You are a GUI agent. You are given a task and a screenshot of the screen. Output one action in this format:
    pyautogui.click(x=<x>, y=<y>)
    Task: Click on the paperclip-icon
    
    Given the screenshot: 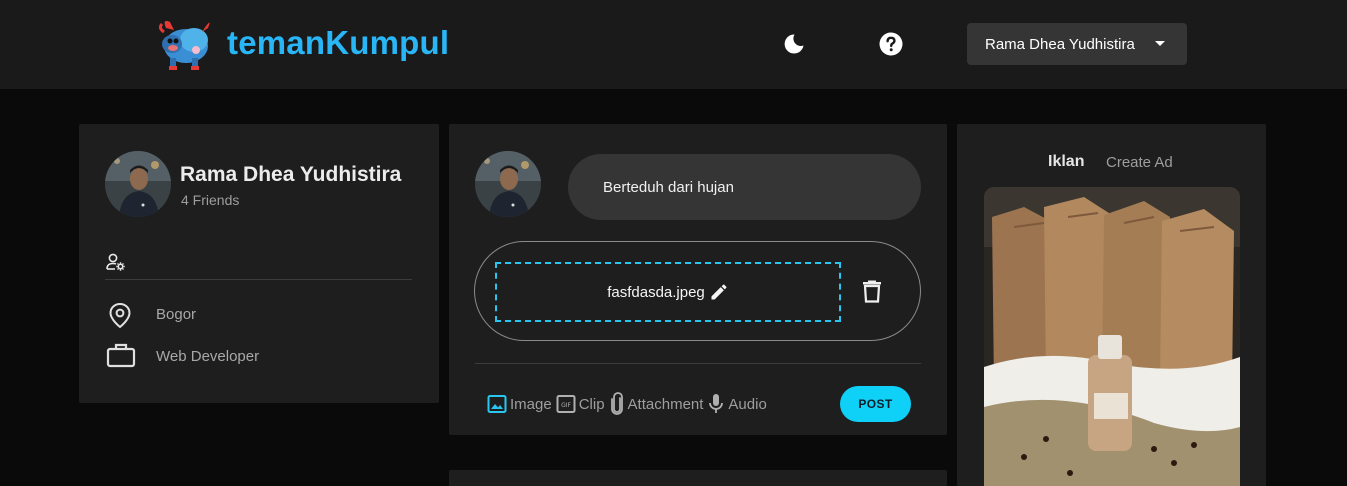 What is the action you would take?
    pyautogui.click(x=616, y=403)
    